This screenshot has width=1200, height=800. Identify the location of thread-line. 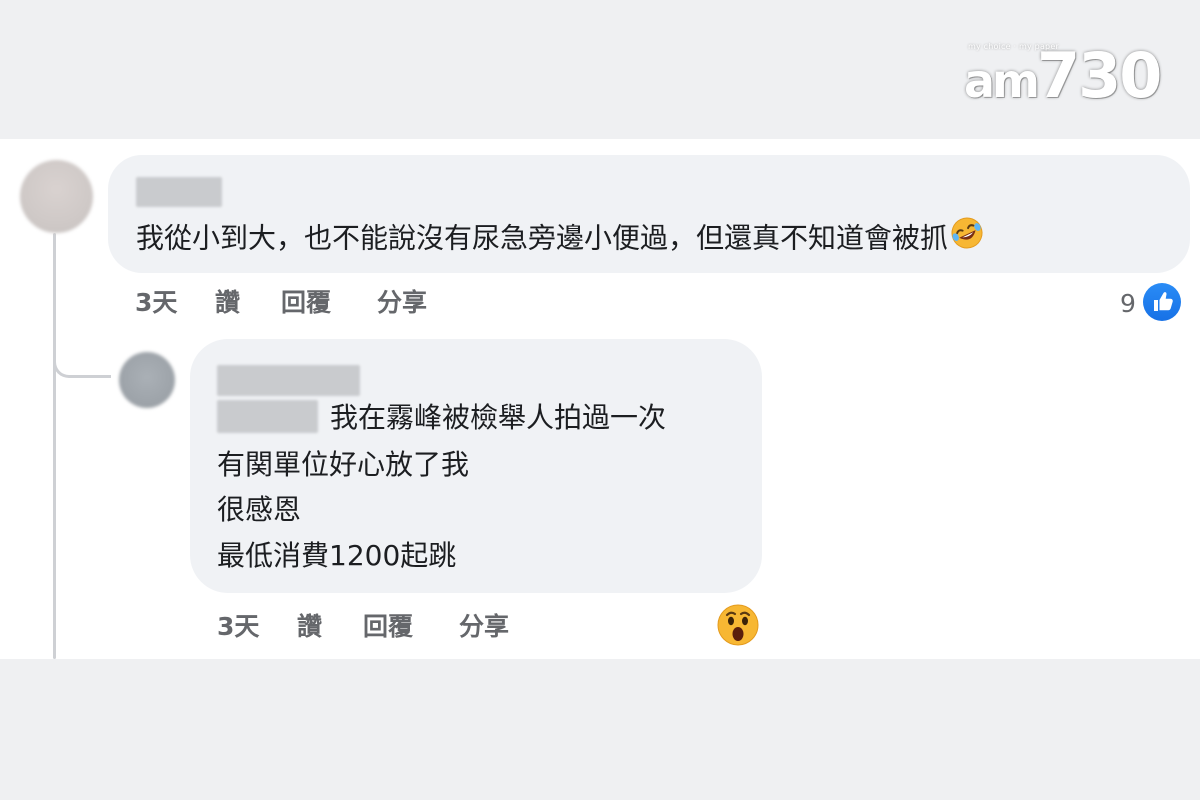
(54, 446).